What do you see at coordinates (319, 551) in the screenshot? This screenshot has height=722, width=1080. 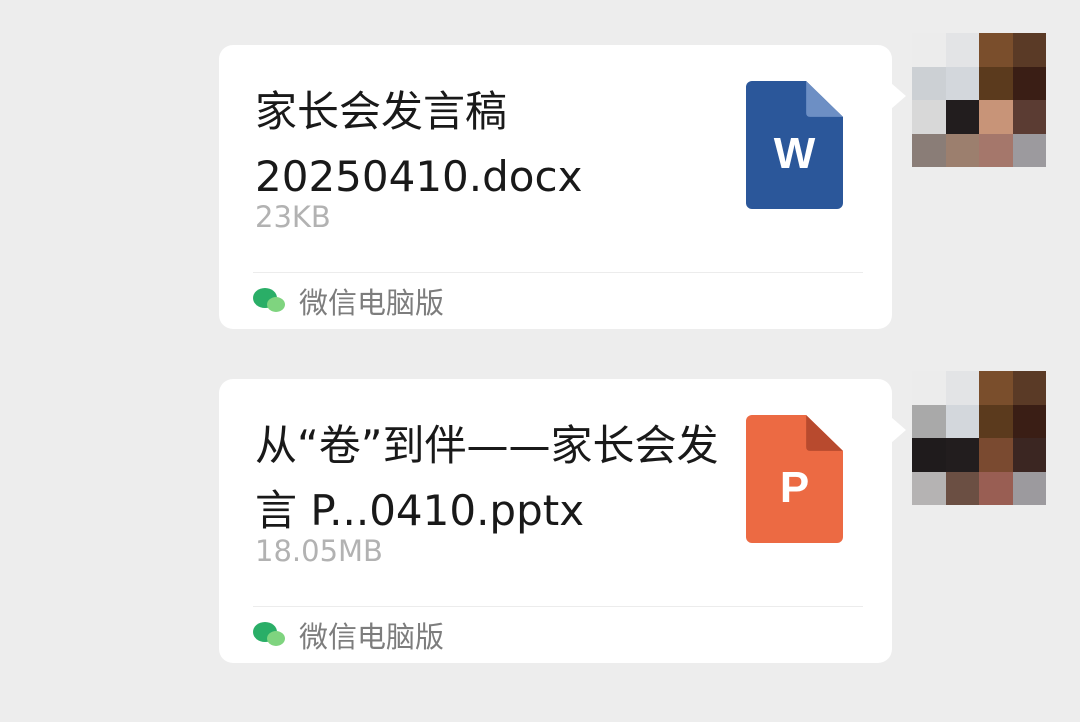 I see `file-size: 18.05MB` at bounding box center [319, 551].